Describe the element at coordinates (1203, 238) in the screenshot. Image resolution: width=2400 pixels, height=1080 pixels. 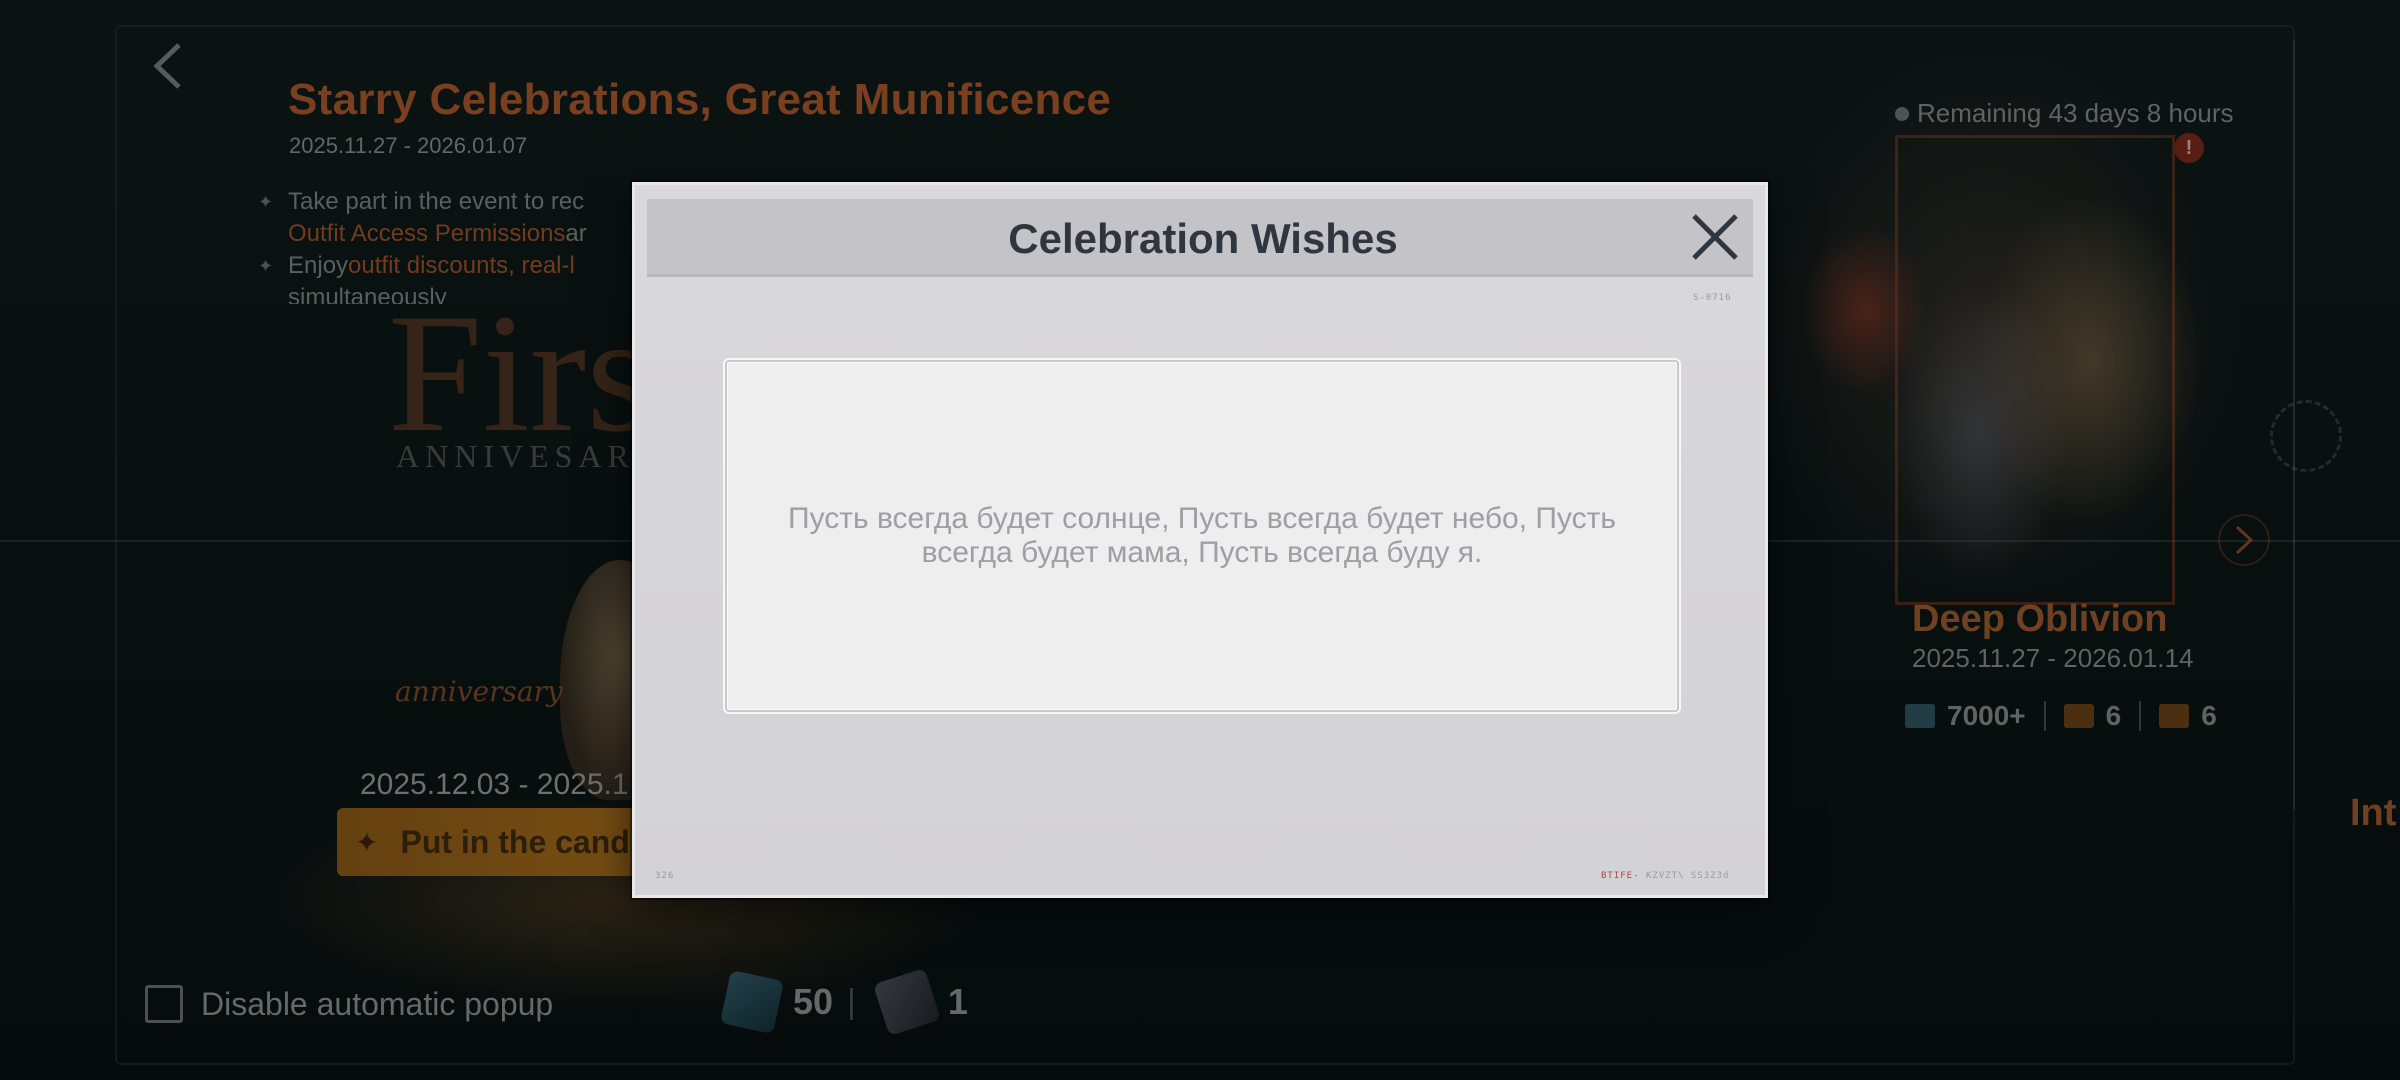
I see `dialog-title: Celebration Wishes` at that location.